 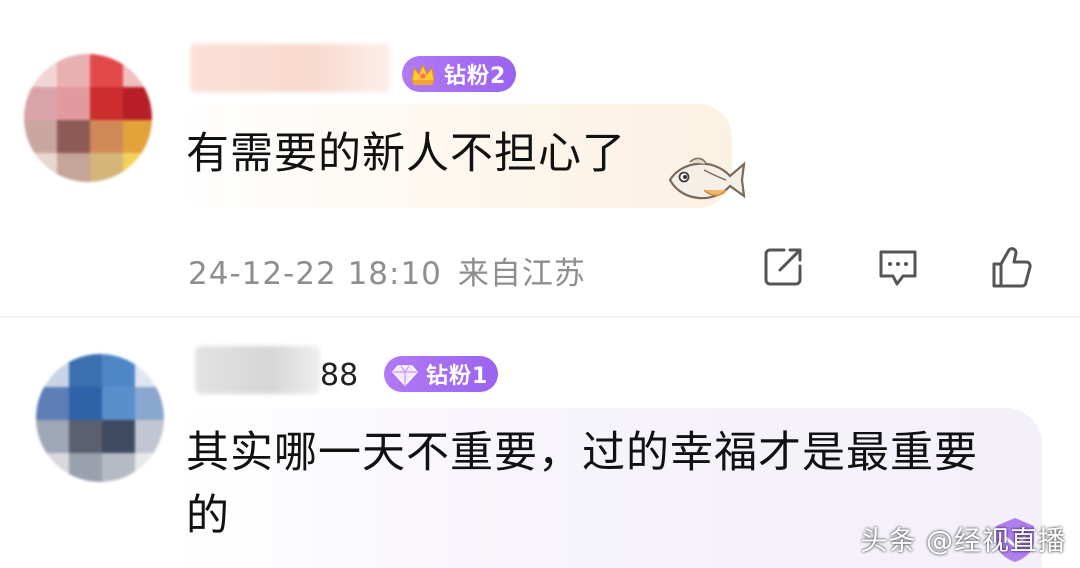 What do you see at coordinates (406, 154) in the screenshot?
I see `comment-text: 有需要的新人不担心了` at bounding box center [406, 154].